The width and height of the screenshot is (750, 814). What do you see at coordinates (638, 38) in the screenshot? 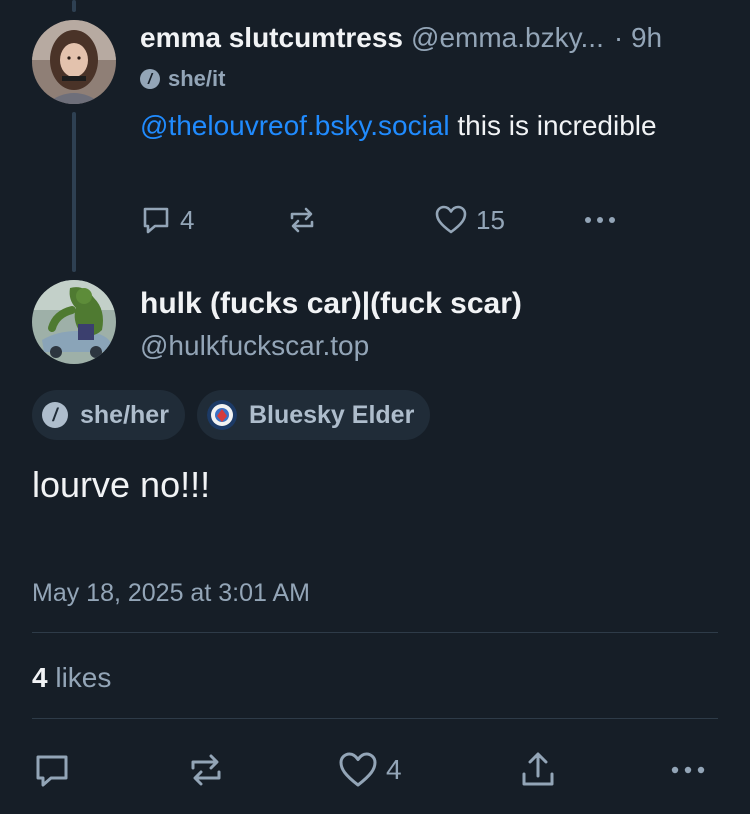
I see `parent-timestamp: · 9h` at bounding box center [638, 38].